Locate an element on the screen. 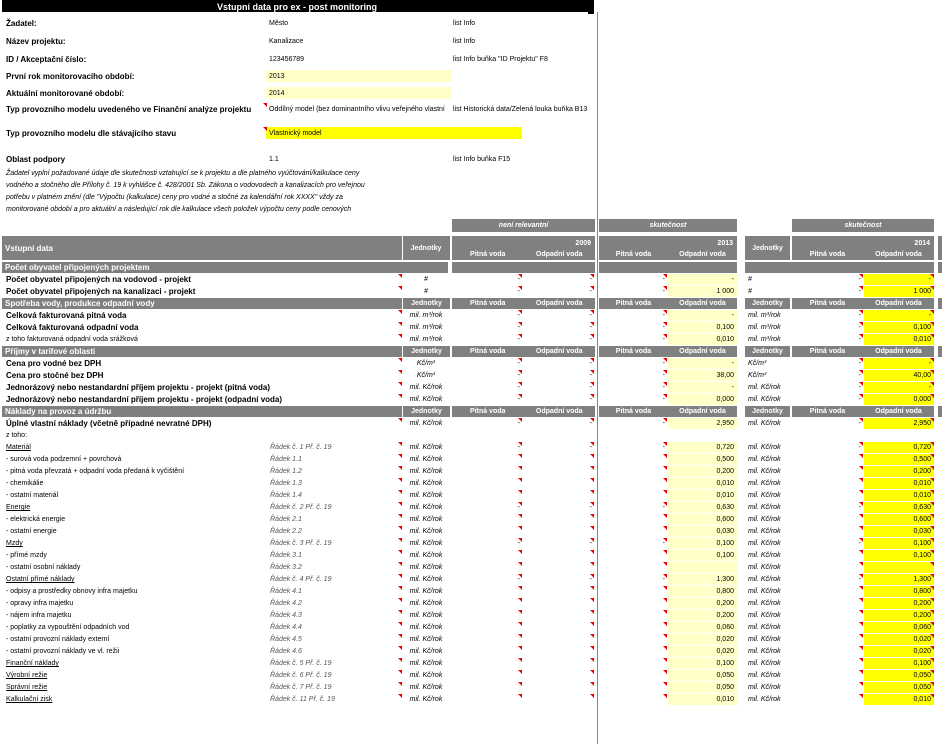  info-value: 2014 is located at coordinates (360, 93).